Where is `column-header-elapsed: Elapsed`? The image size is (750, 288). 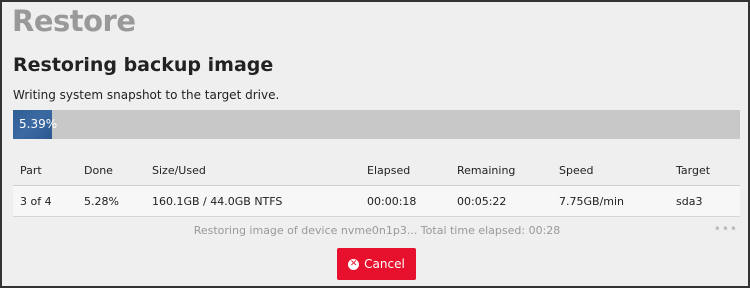
column-header-elapsed: Elapsed is located at coordinates (405, 170).